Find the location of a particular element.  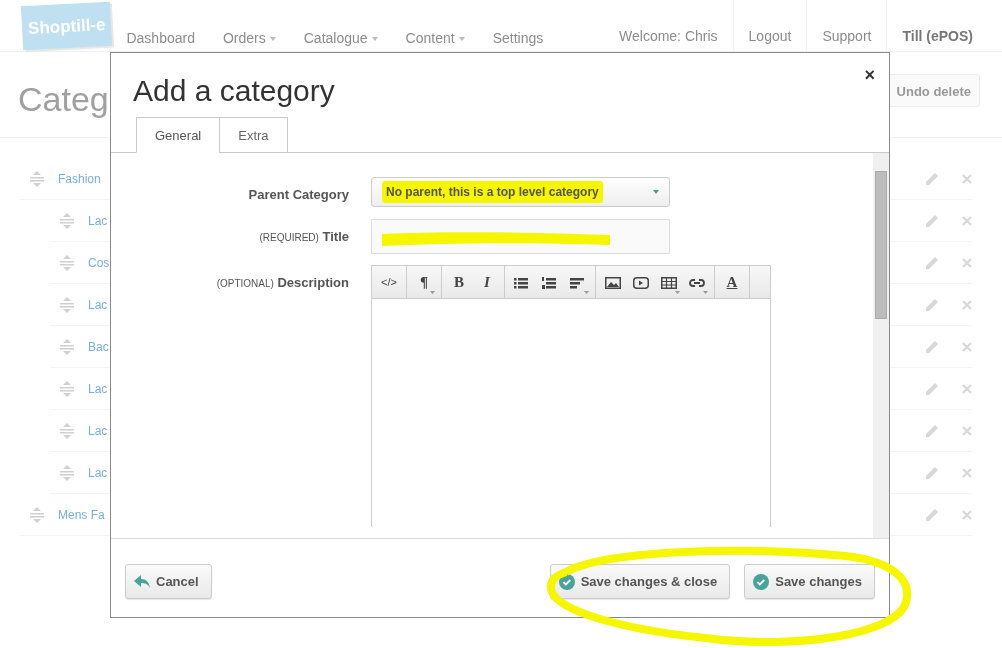

category-name: Bac is located at coordinates (98, 346).